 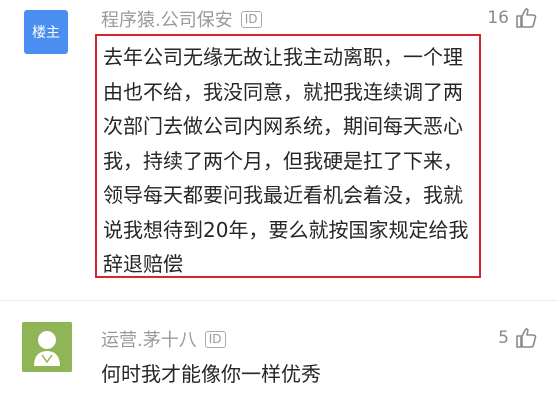 I want to click on like-count: 5, so click(x=503, y=338).